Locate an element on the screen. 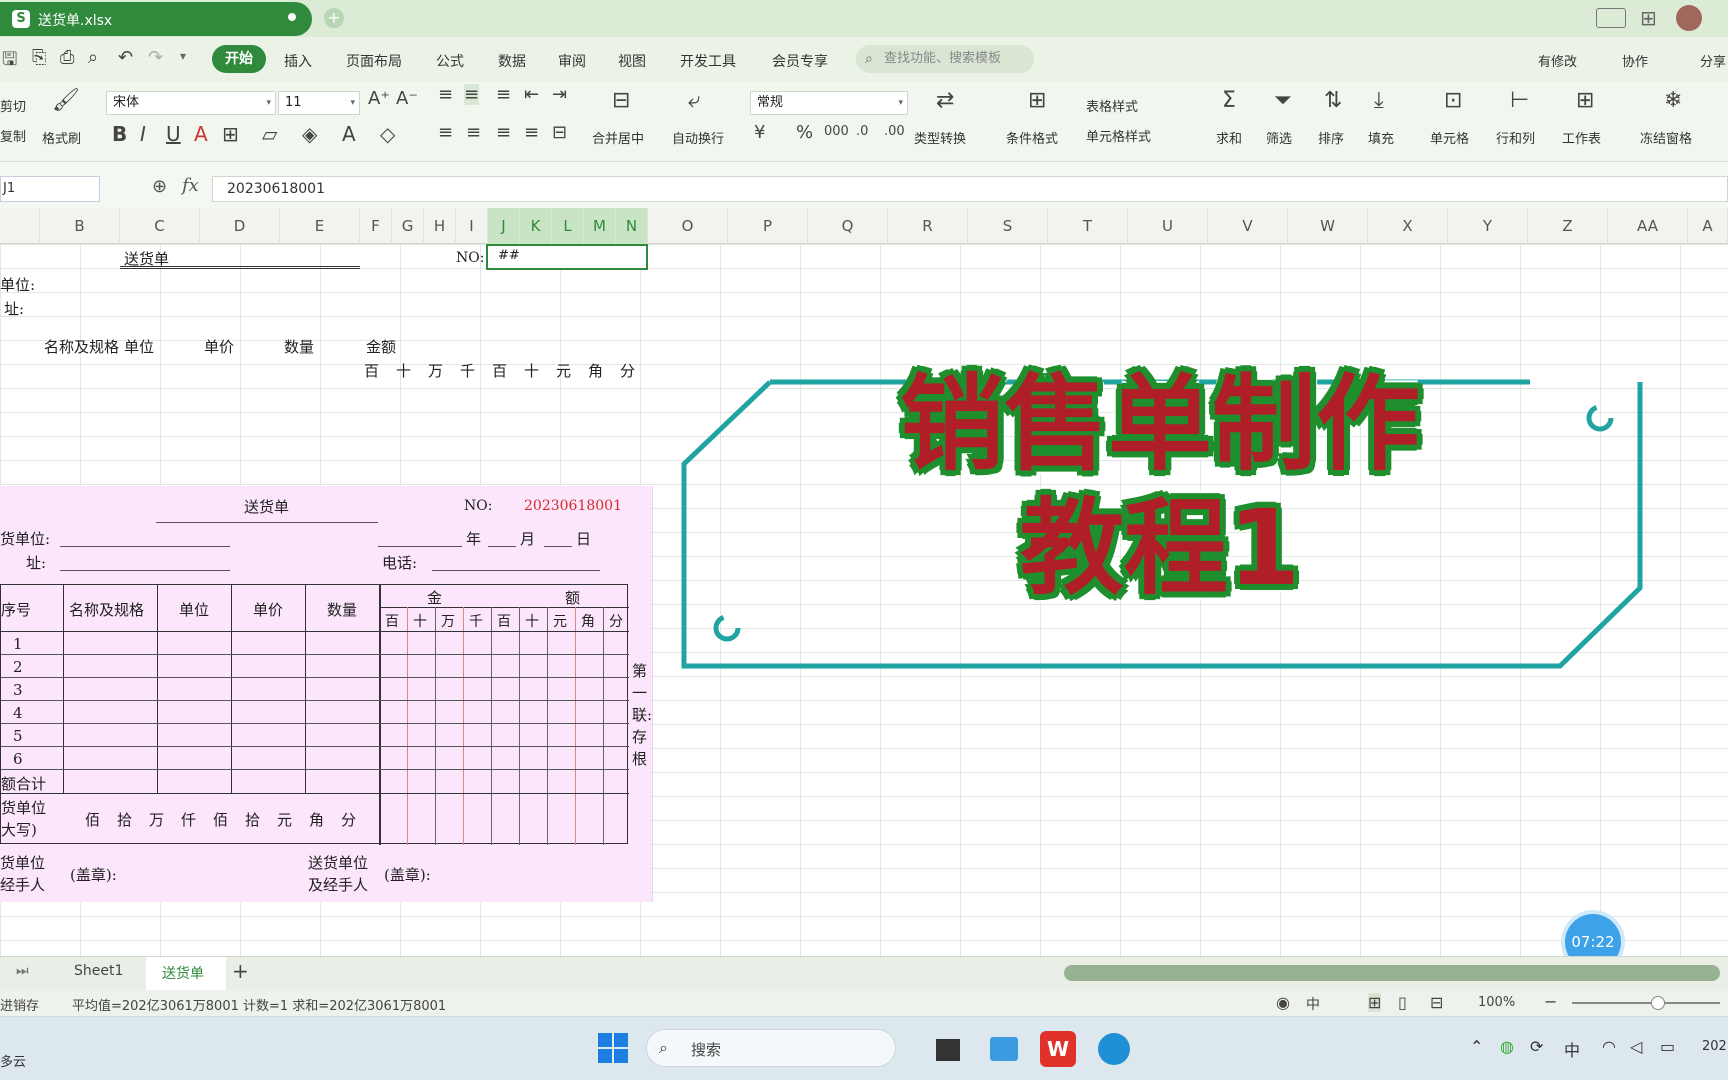  col-header-v: V is located at coordinates (1248, 226).